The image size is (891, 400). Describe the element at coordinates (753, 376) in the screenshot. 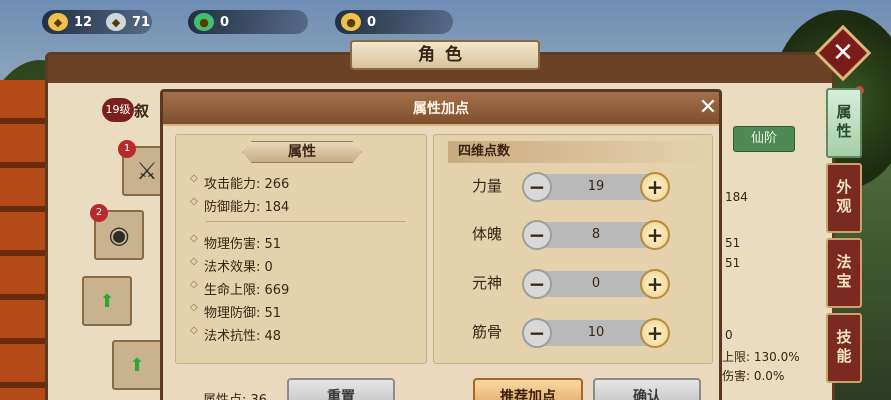

I see `right-stat: 伤害: 0.0%` at that location.